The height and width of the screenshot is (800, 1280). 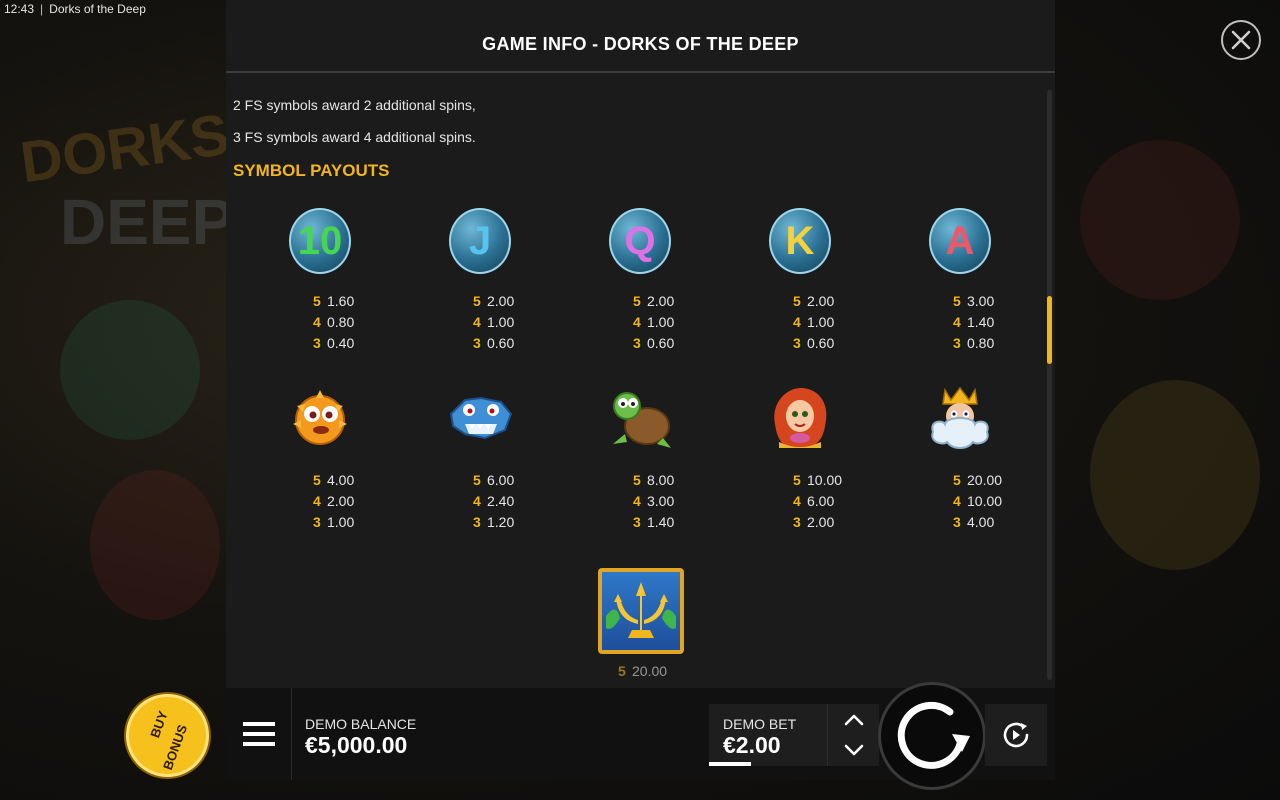 I want to click on bet-display: DEMO BET €2.00, so click(x=768, y=735).